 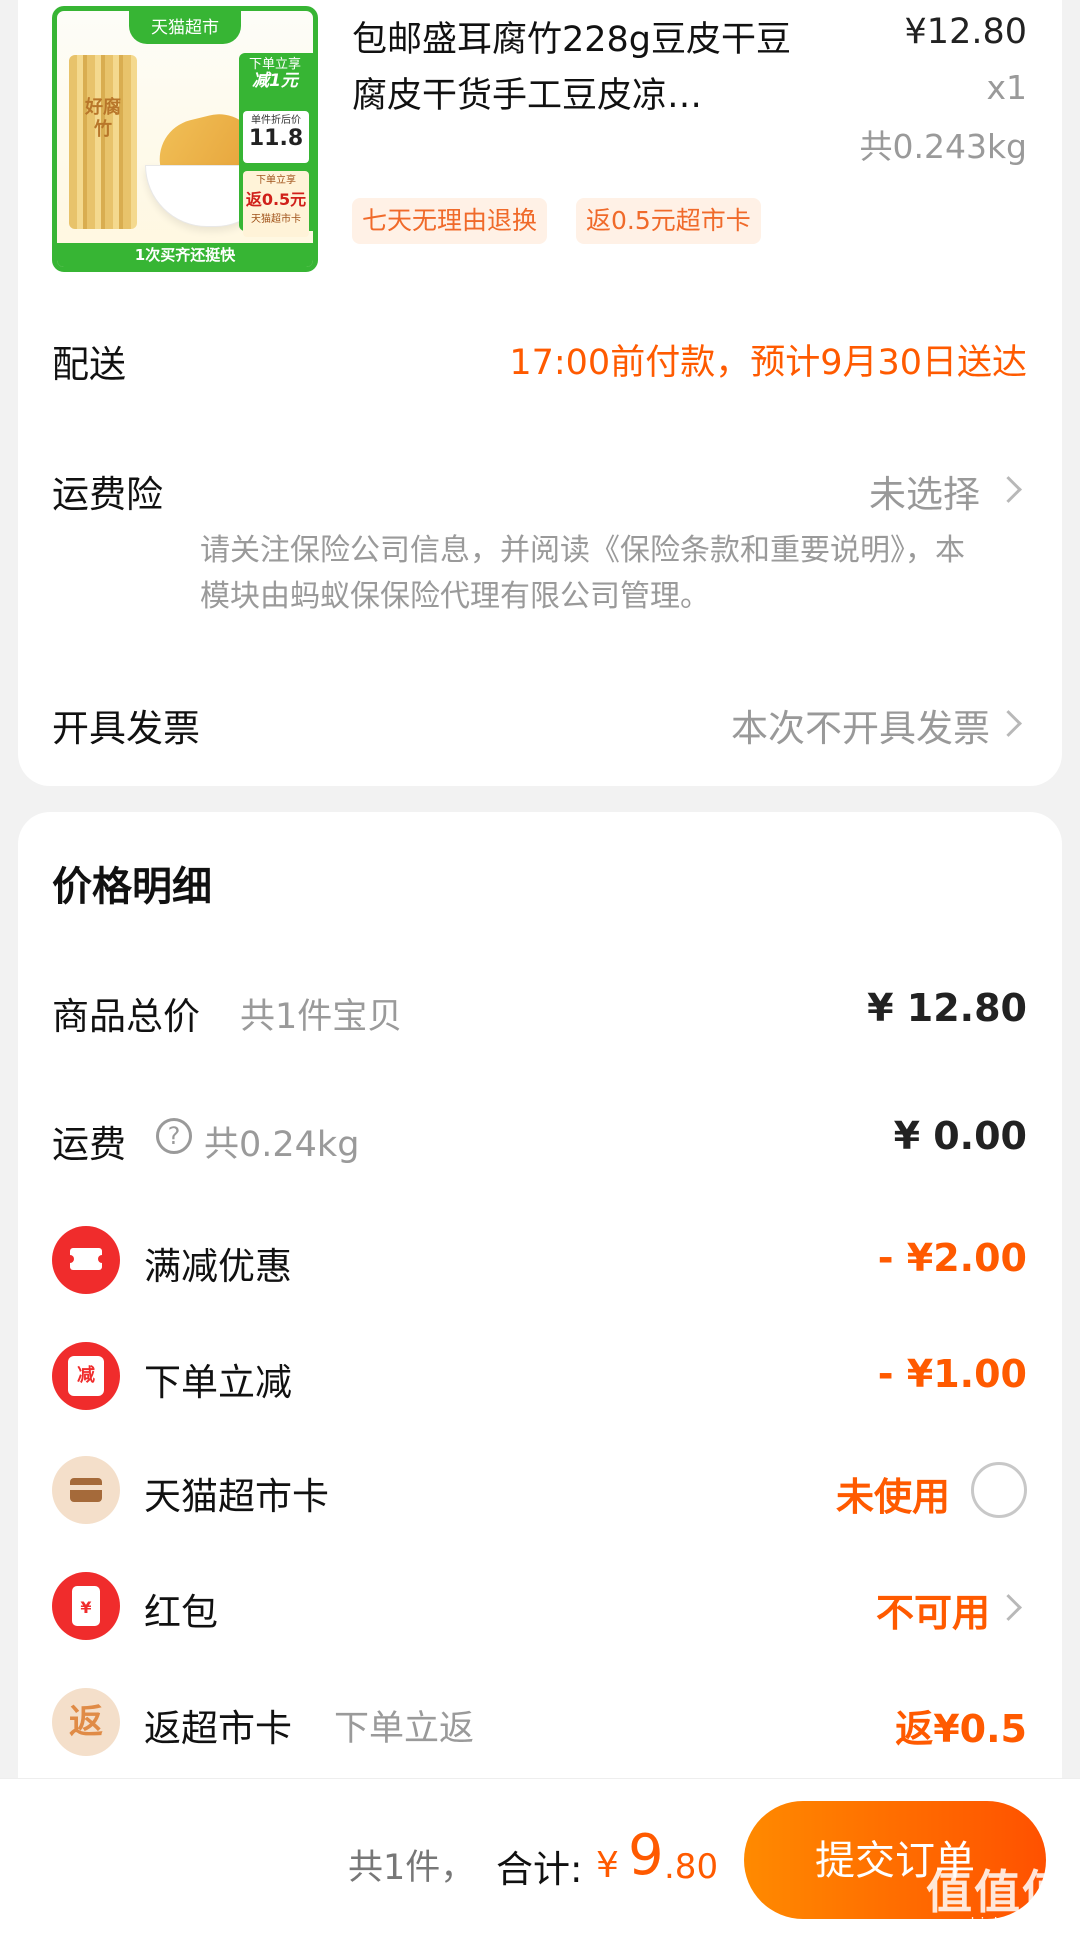 I want to click on image-discount-price-label: 单件折后价, so click(x=276, y=120).